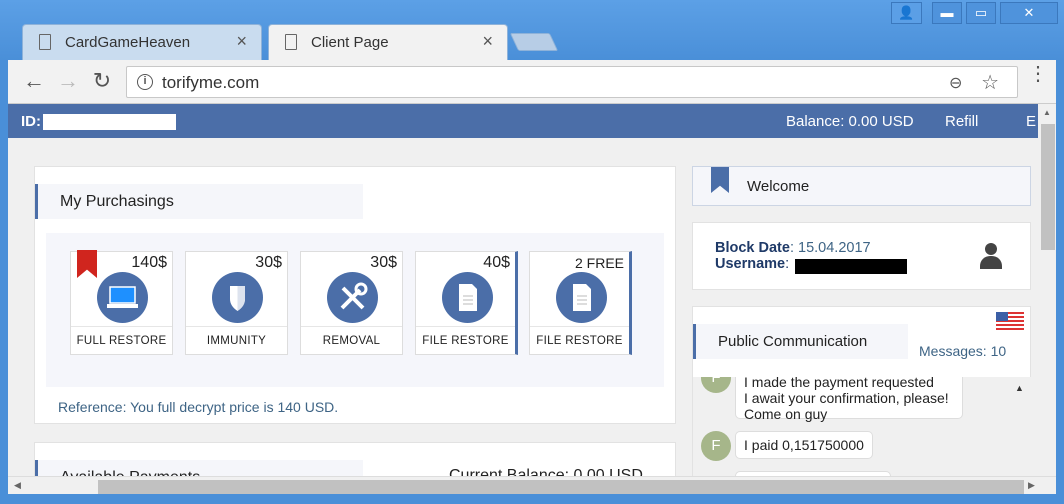 This screenshot has height=504, width=1064. What do you see at coordinates (31, 121) in the screenshot?
I see `id-label: ID:` at bounding box center [31, 121].